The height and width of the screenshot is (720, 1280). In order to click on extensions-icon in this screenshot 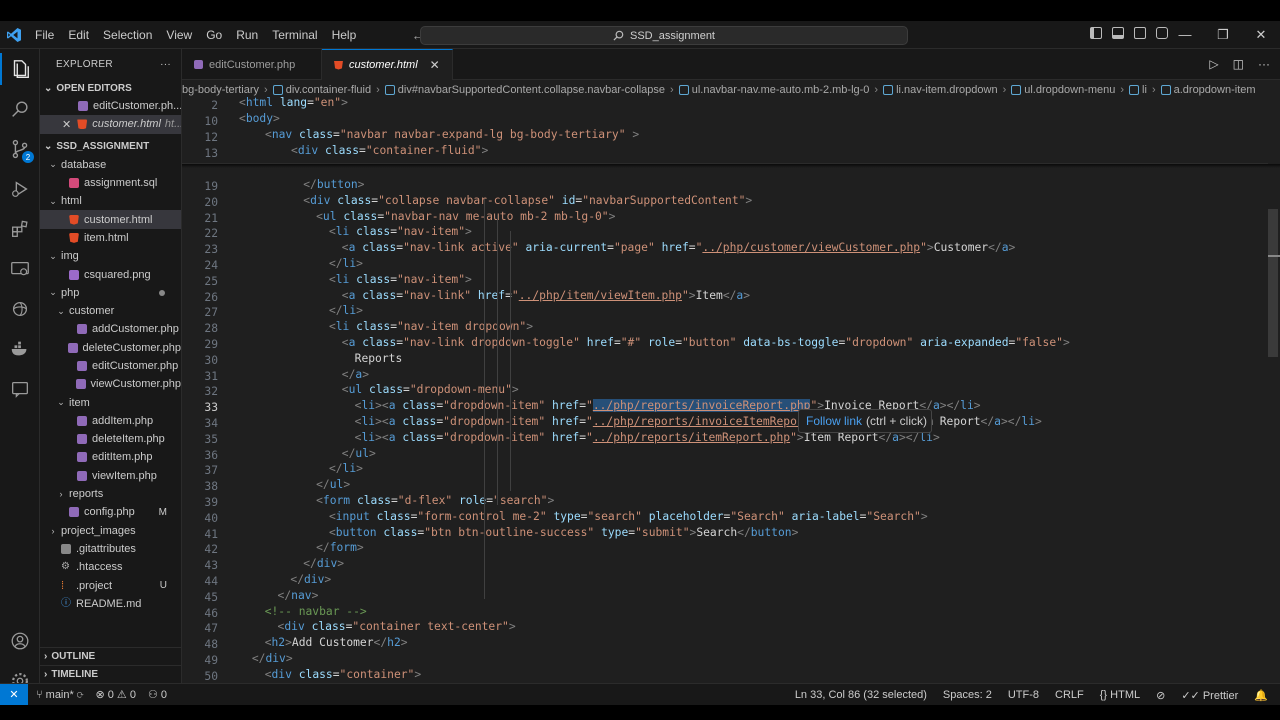, I will do `click(20, 229)`.